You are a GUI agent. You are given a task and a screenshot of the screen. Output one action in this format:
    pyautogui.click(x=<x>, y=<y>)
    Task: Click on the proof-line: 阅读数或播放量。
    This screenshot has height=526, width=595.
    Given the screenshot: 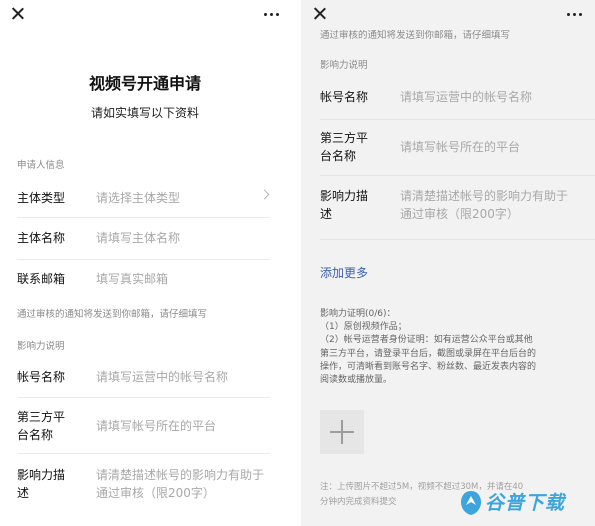 What is the action you would take?
    pyautogui.click(x=356, y=380)
    